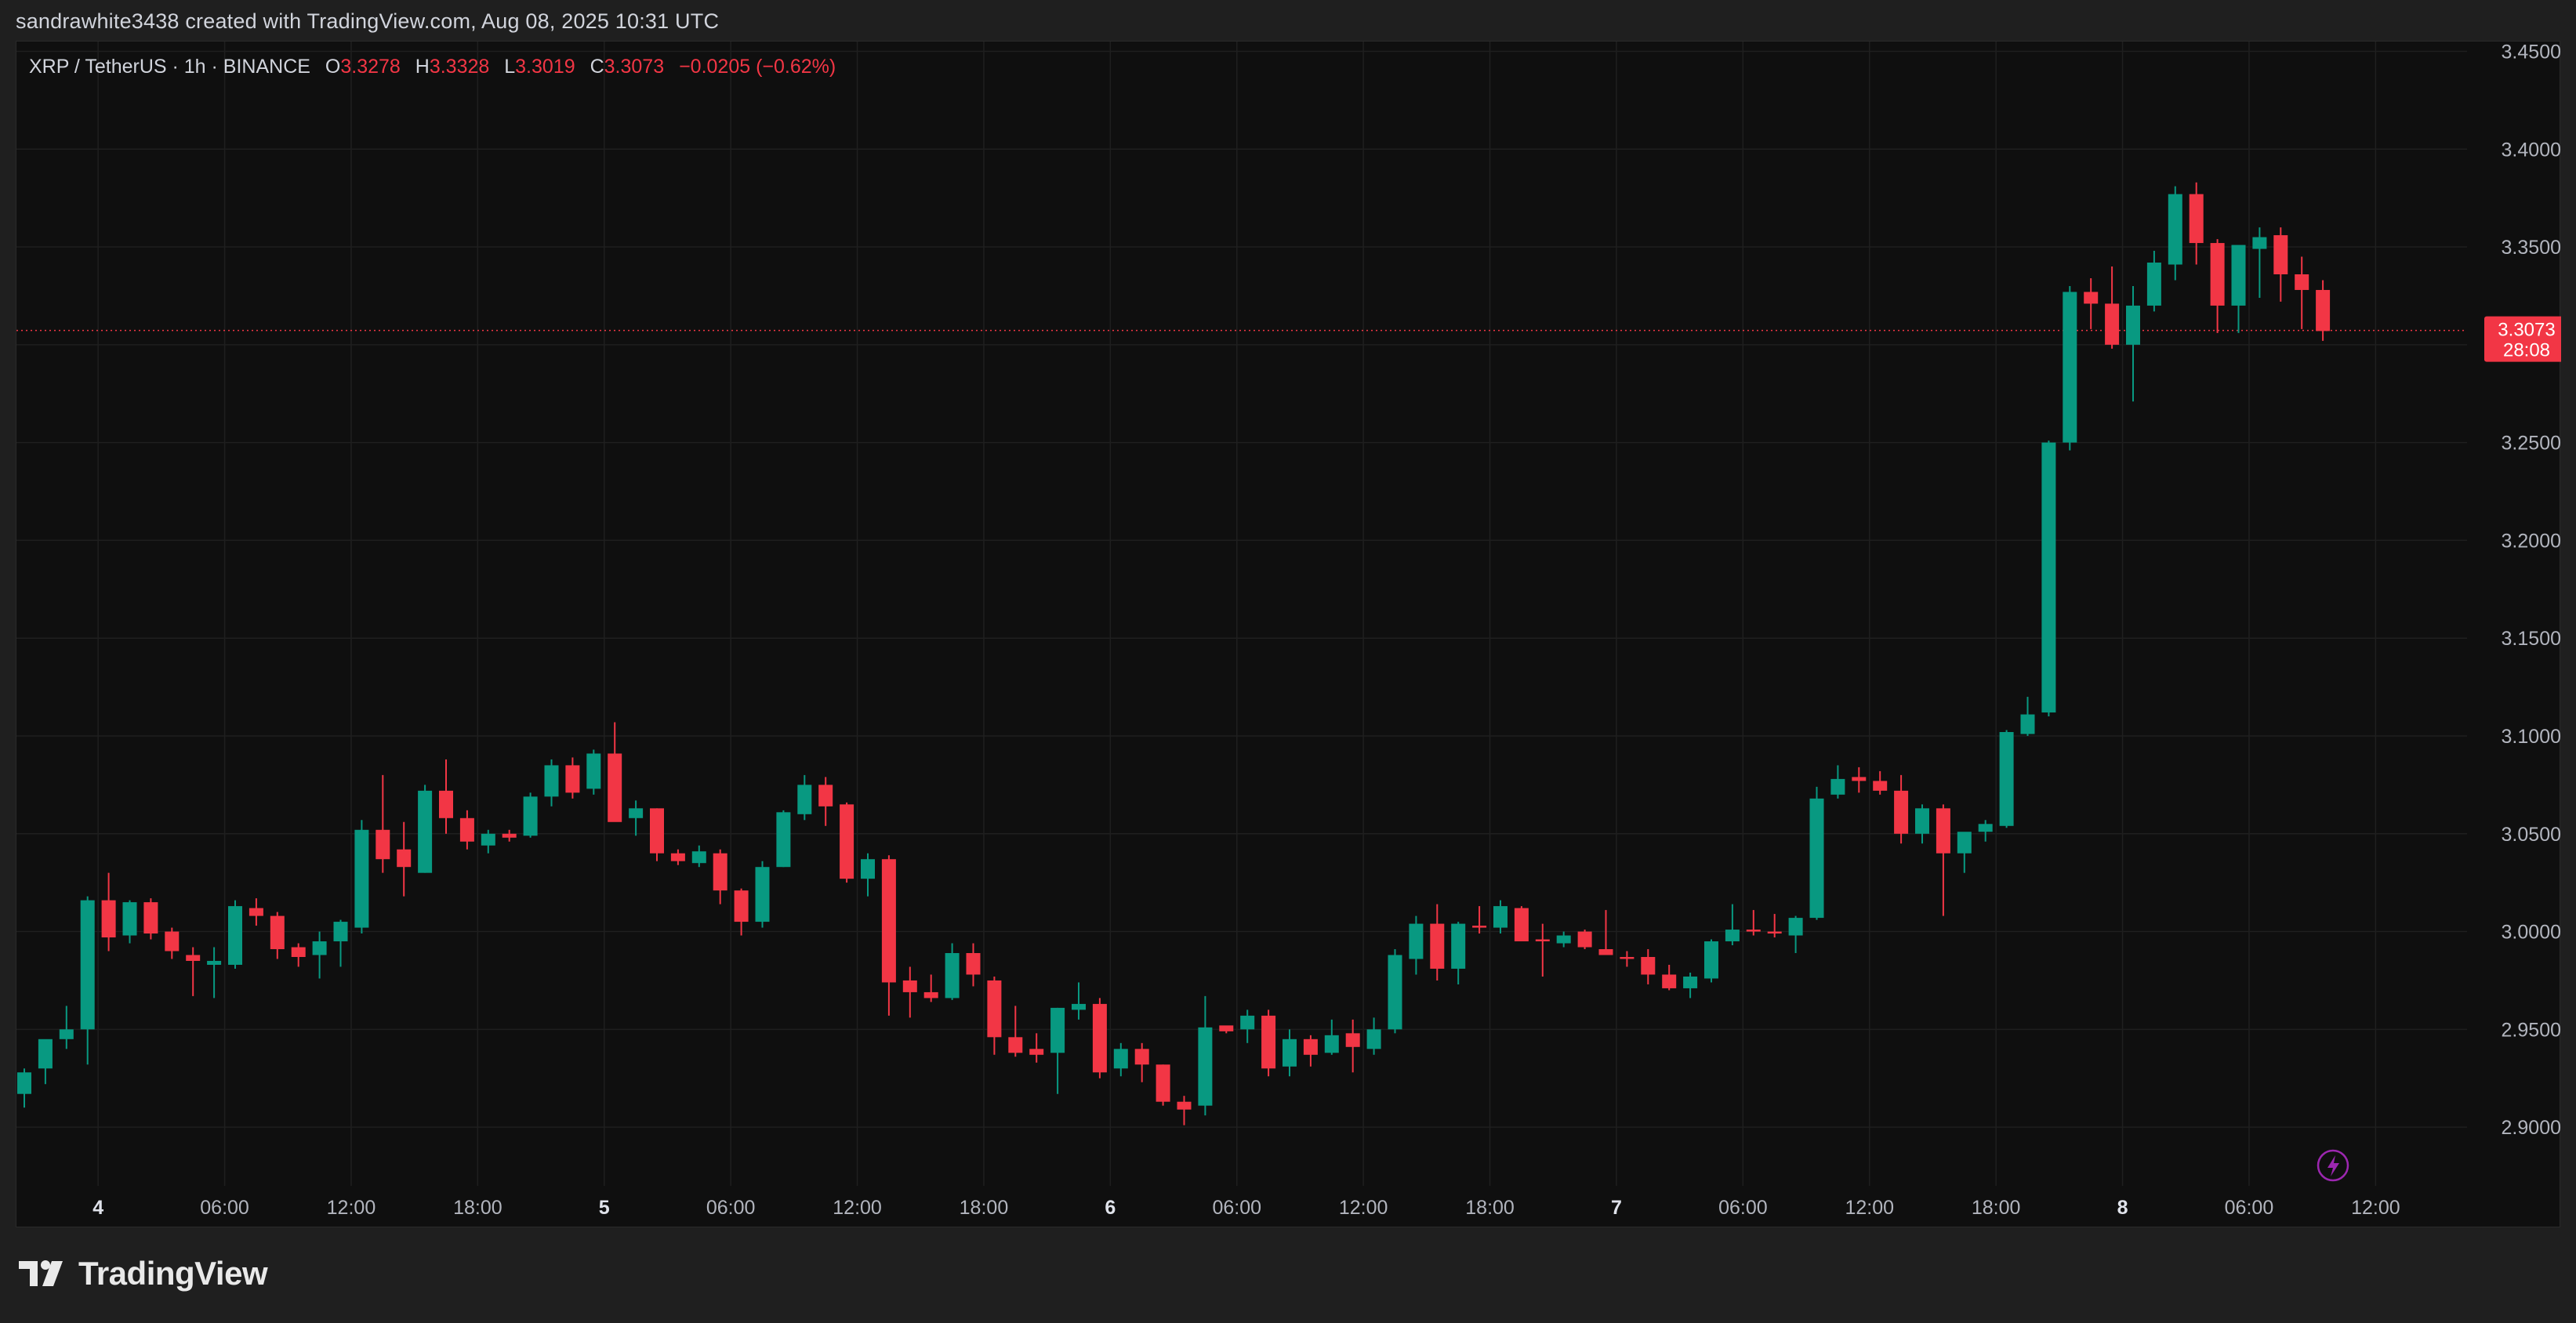 The width and height of the screenshot is (2576, 1323). What do you see at coordinates (2333, 1165) in the screenshot?
I see `lightning-bolt-icon` at bounding box center [2333, 1165].